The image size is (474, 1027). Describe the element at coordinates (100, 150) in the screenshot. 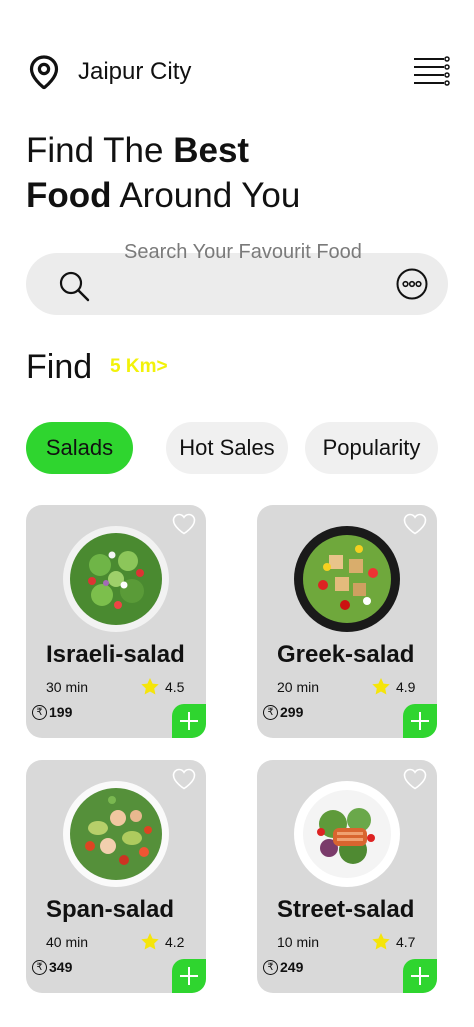

I see `headline-text-1: Find The` at that location.